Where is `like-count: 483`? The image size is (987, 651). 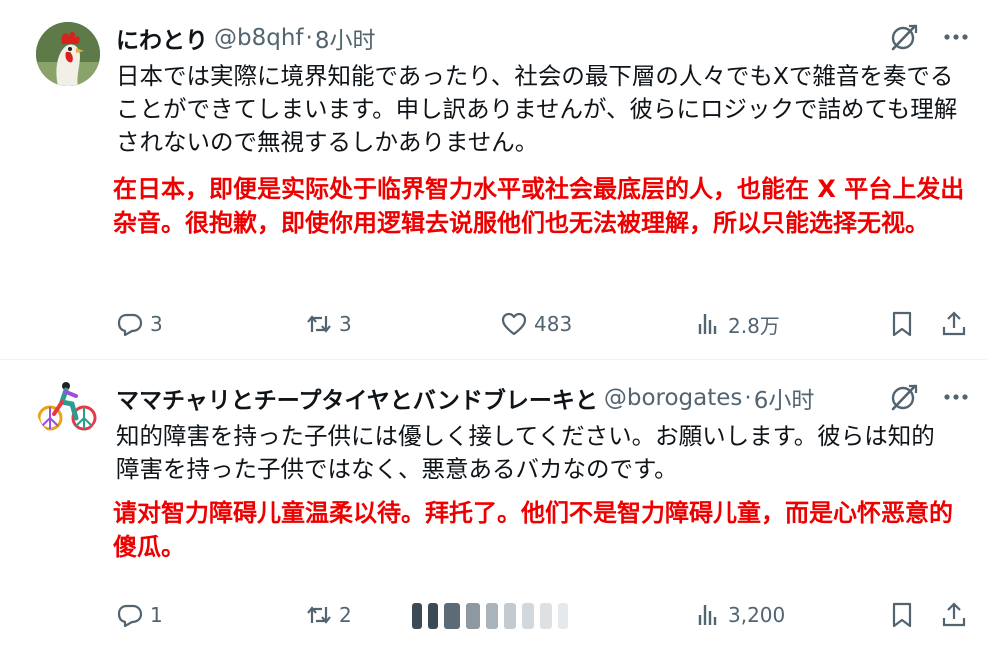 like-count: 483 is located at coordinates (553, 324).